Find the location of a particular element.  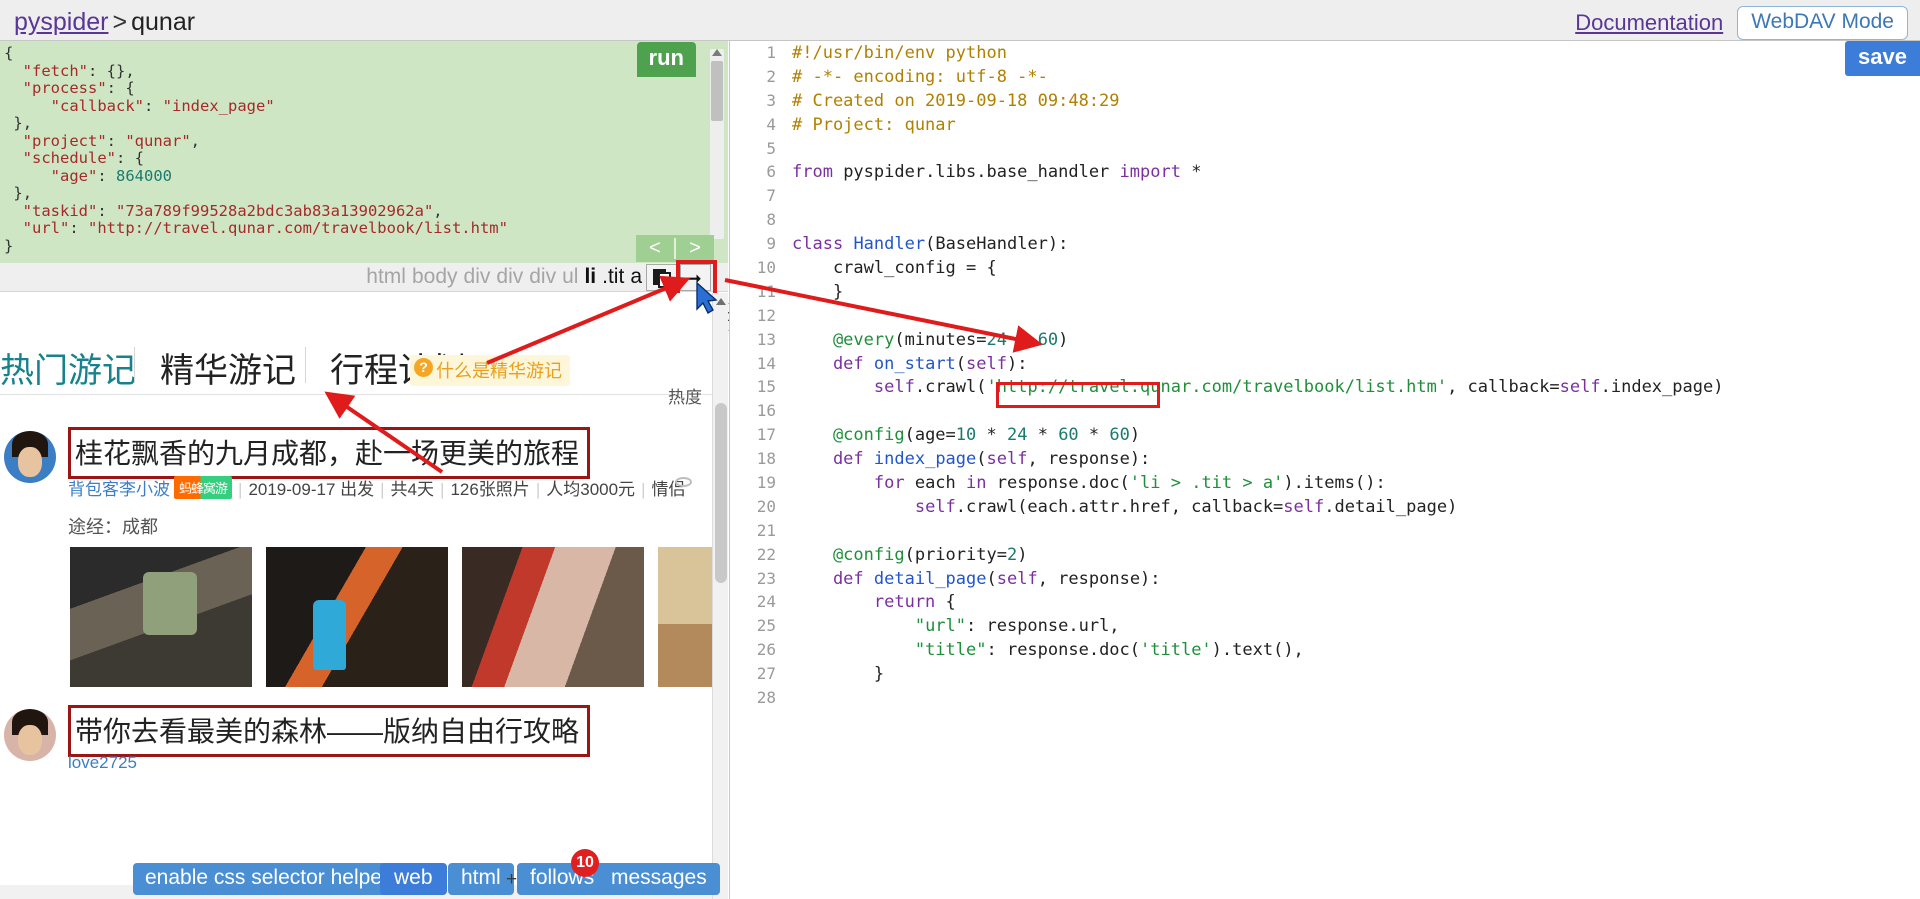

path-seg-a: a is located at coordinates (636, 276).